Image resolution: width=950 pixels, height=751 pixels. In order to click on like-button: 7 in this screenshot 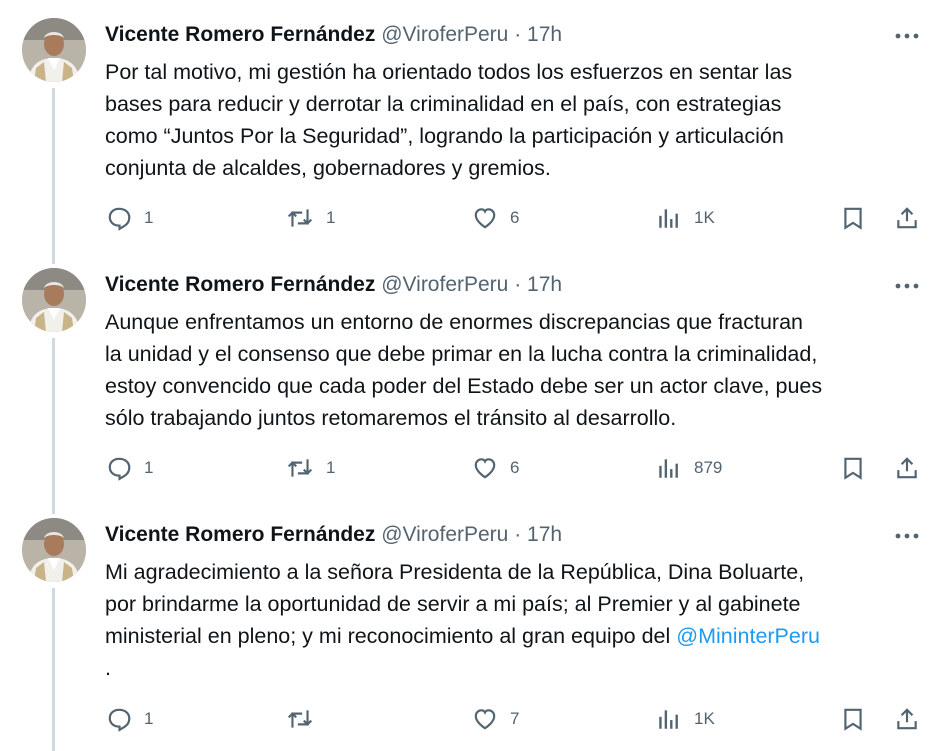, I will do `click(495, 719)`.